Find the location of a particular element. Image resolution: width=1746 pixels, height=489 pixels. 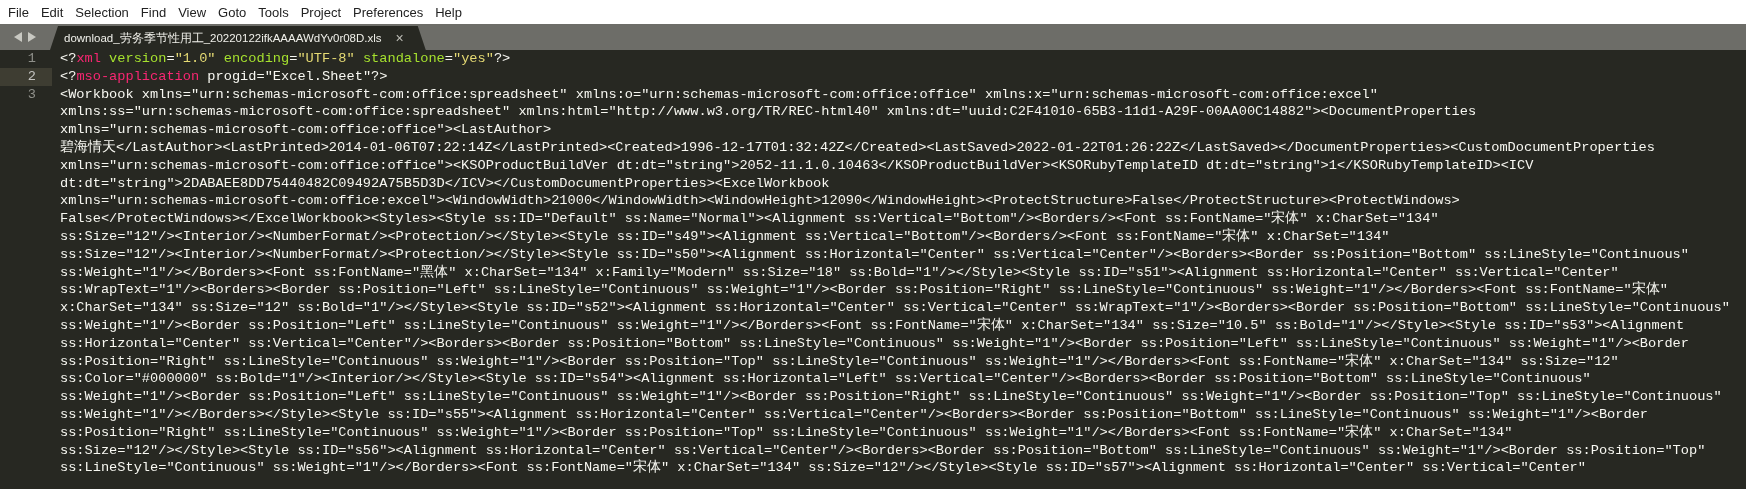

code-line: dt:dt="string">2DABAEE8DD75440482C09492A75B5D3D</ICV></CustomDocumentProperties><ExcelWorkbook is located at coordinates (445, 183).